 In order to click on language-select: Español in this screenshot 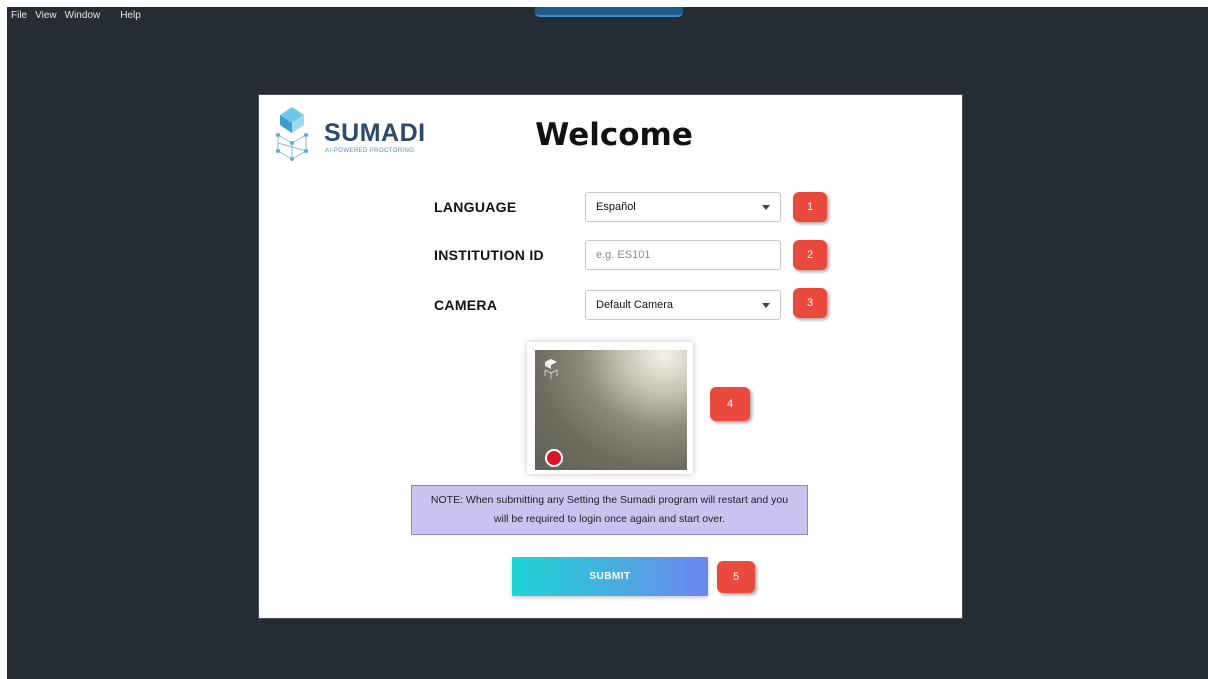, I will do `click(683, 207)`.